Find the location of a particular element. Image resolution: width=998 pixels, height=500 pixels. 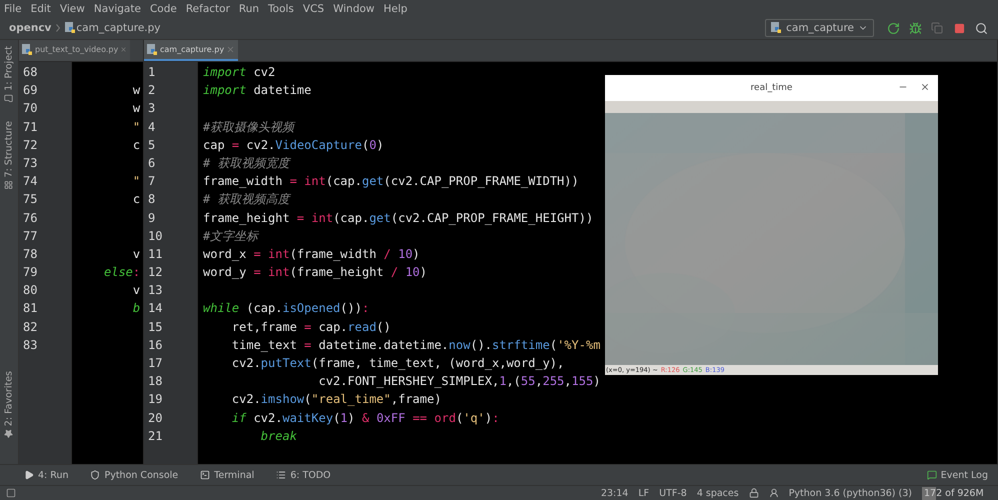

line-number: 83 is located at coordinates (30, 345).